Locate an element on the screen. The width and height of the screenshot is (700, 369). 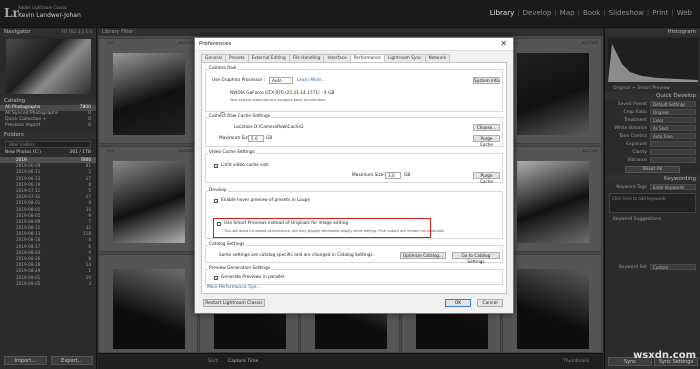
identity-name: Kevin Landwer-Johan is located at coordinates (49, 15).